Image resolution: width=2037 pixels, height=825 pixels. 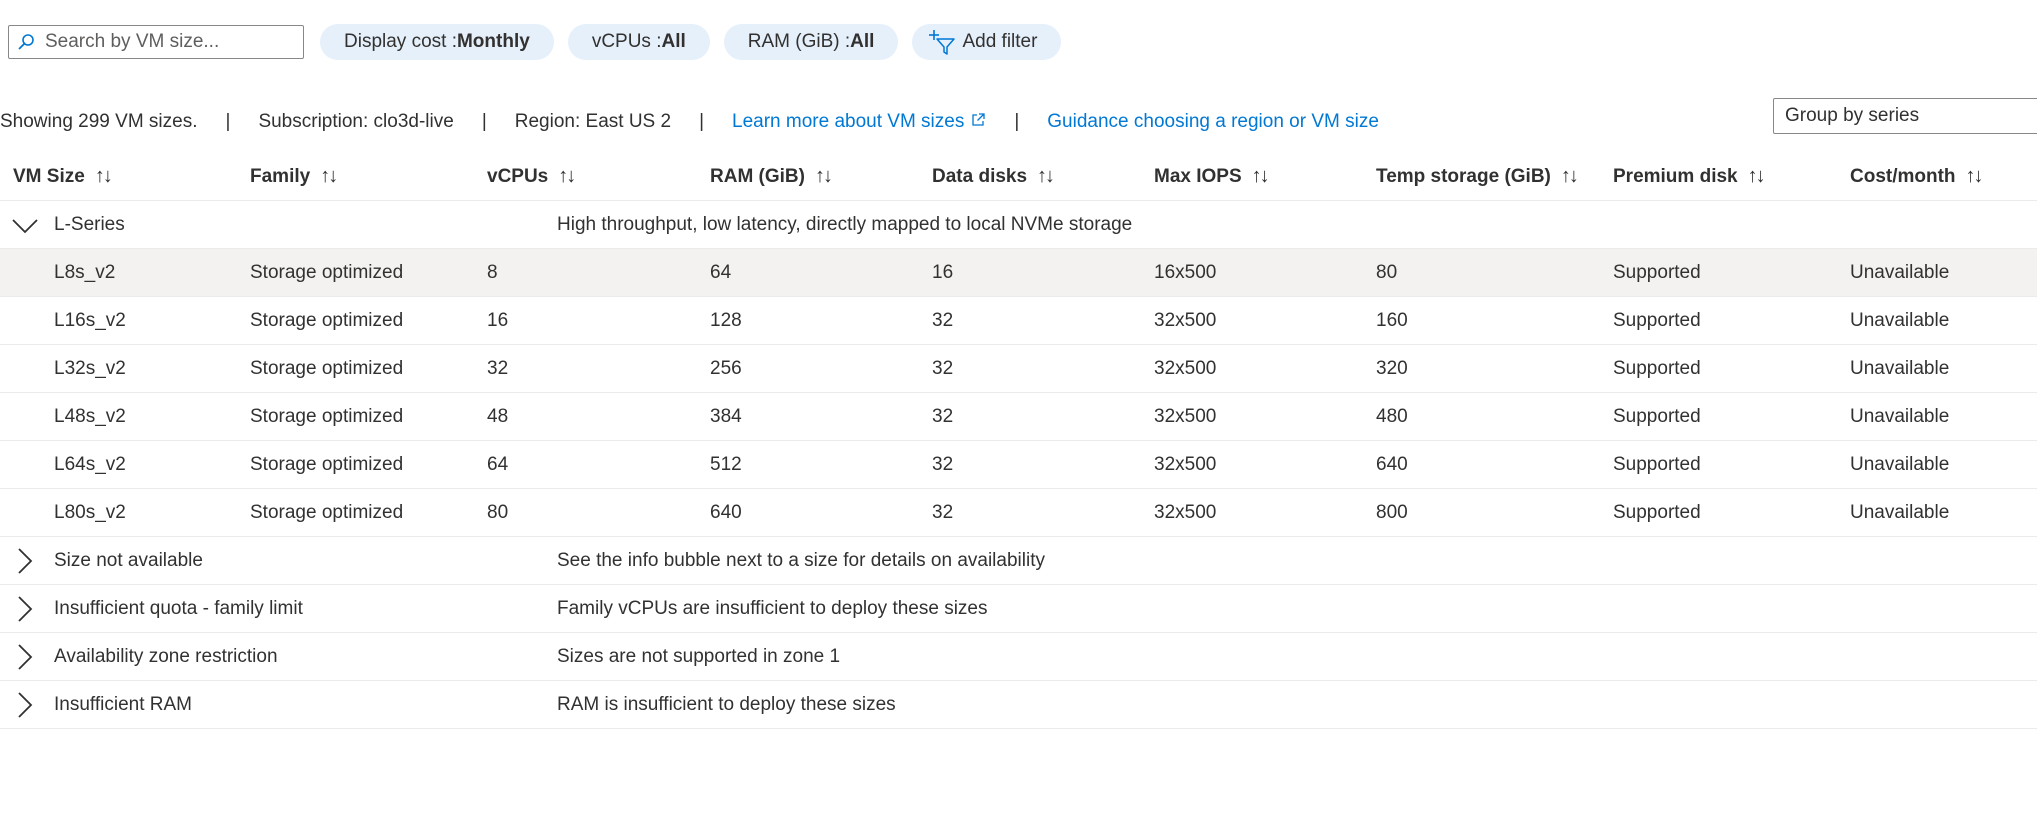 I want to click on cell-vm-size: L64s_v2, so click(x=90, y=464).